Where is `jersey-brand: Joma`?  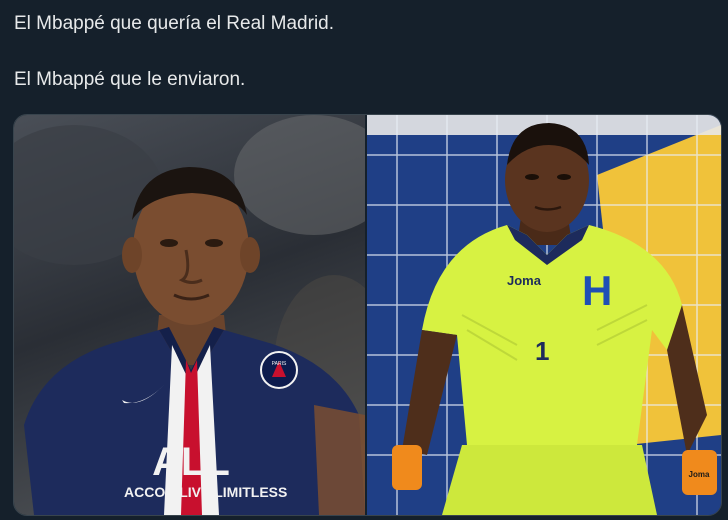 jersey-brand: Joma is located at coordinates (524, 280).